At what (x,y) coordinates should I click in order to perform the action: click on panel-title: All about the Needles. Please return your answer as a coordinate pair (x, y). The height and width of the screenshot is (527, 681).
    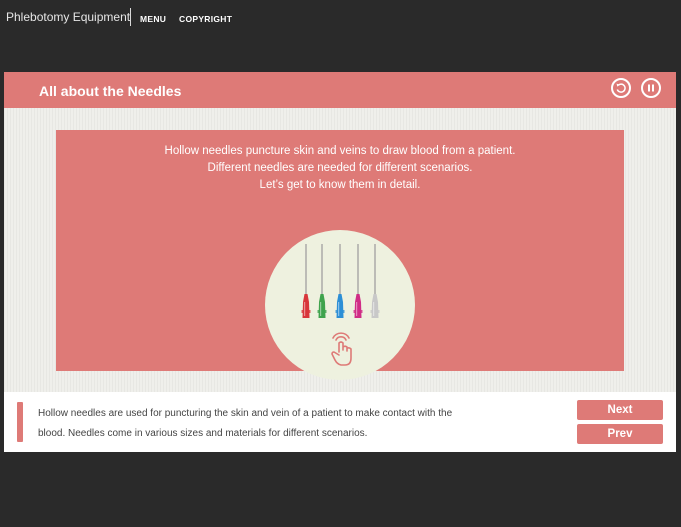
    Looking at the image, I should click on (110, 91).